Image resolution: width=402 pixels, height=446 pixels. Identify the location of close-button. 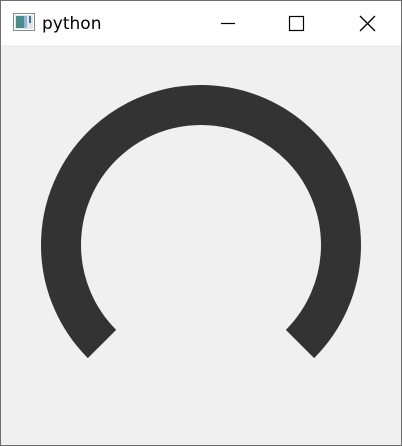
(368, 23).